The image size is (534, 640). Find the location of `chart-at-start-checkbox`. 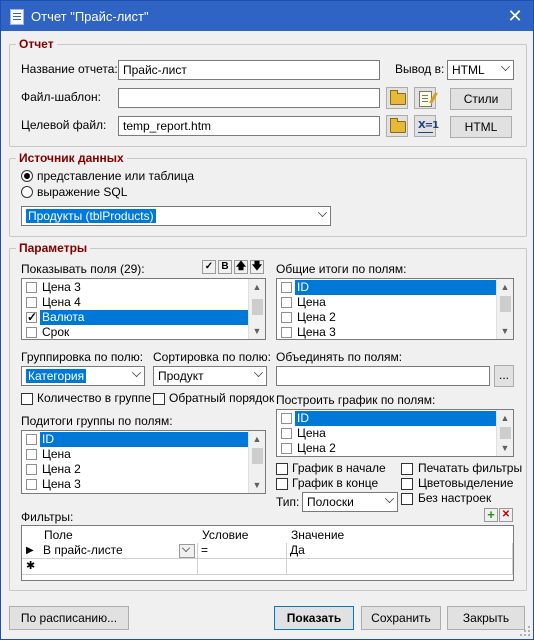

chart-at-start-checkbox is located at coordinates (282, 469).